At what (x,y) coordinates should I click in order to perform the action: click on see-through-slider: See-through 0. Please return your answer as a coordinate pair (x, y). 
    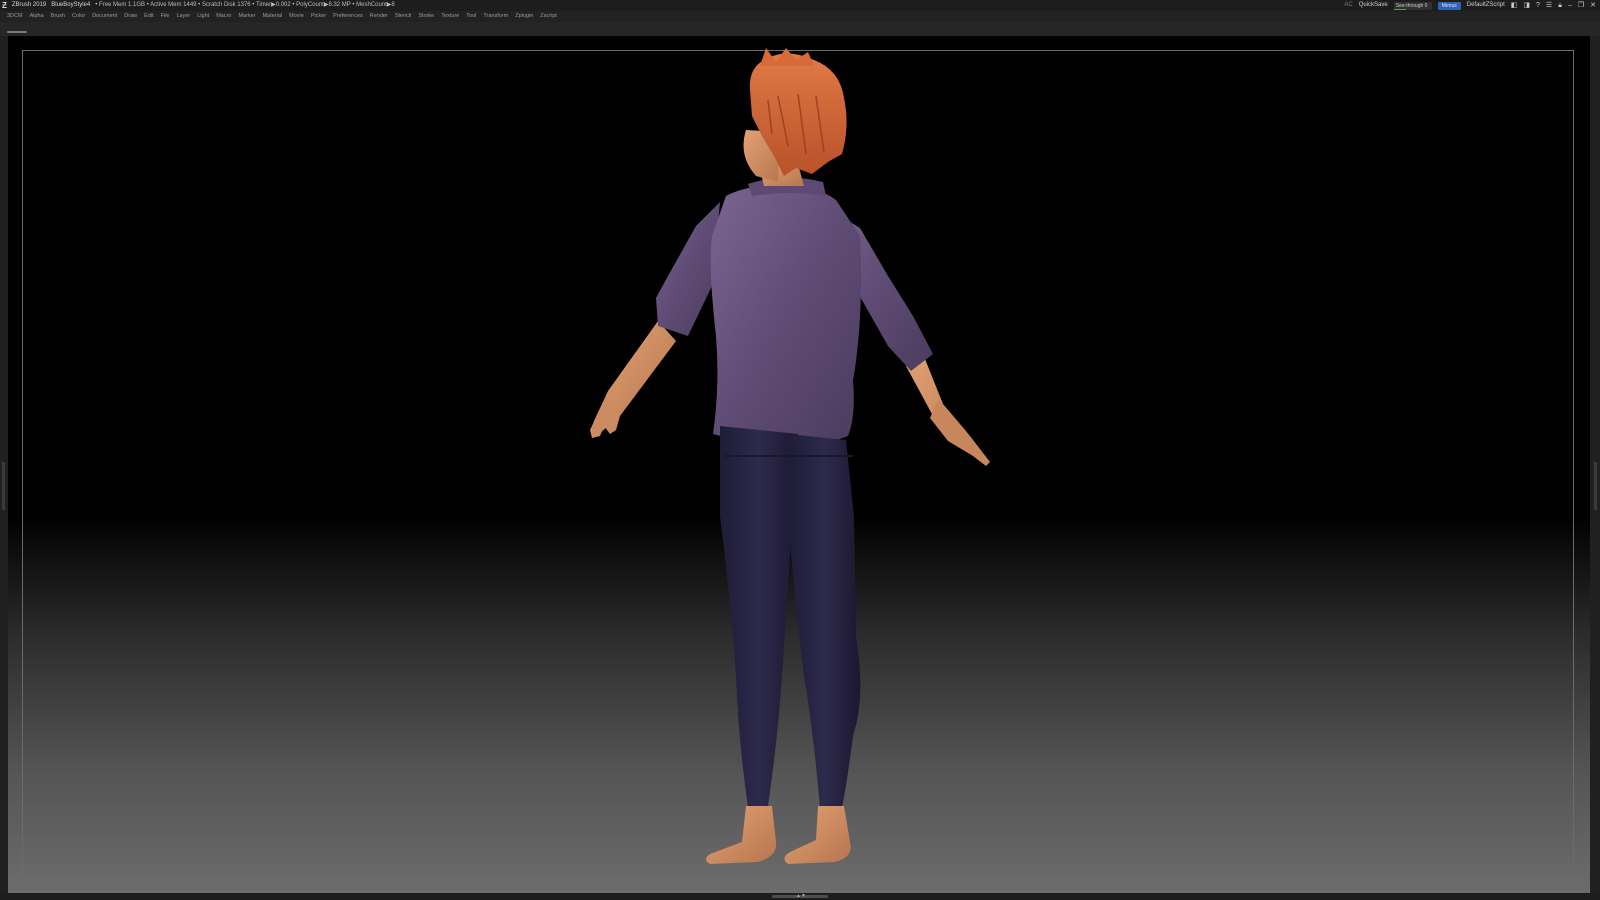
    Looking at the image, I should click on (1412, 5).